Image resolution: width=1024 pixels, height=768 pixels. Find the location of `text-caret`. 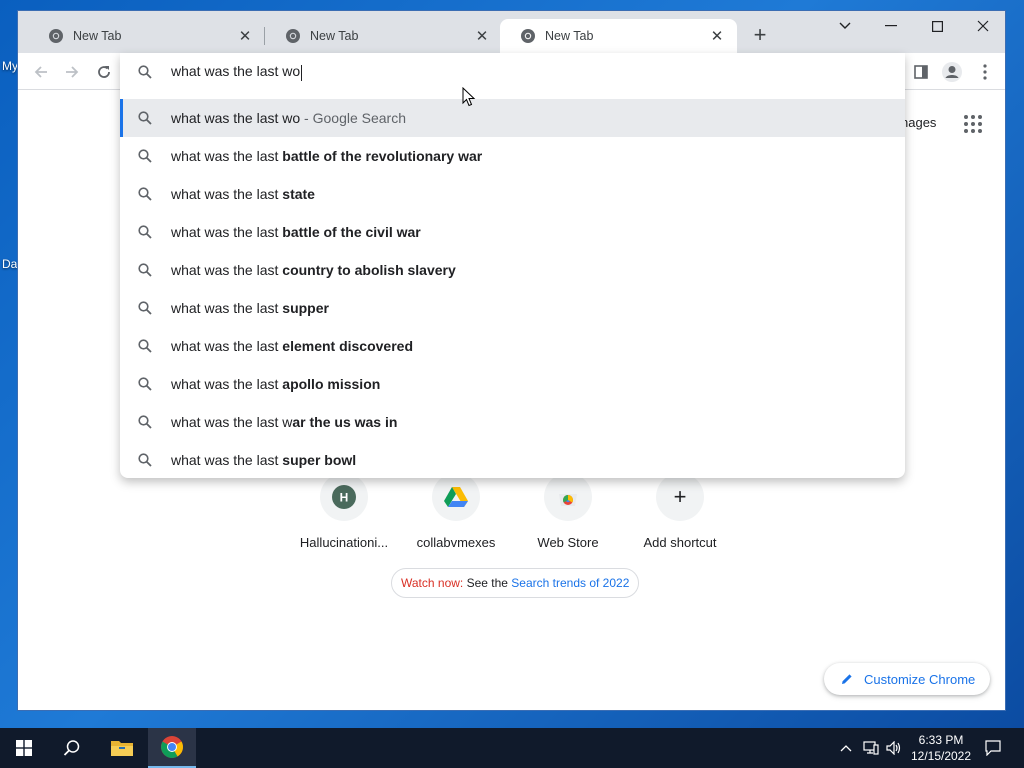

text-caret is located at coordinates (302, 72).